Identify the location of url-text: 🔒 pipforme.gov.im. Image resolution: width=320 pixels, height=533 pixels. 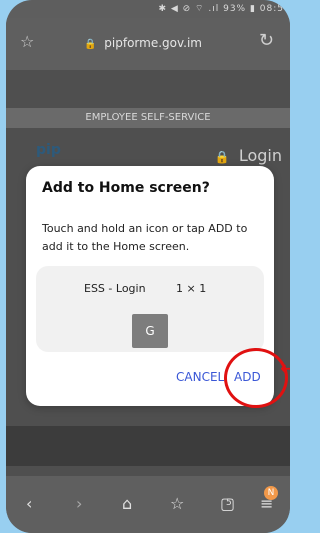
(143, 43).